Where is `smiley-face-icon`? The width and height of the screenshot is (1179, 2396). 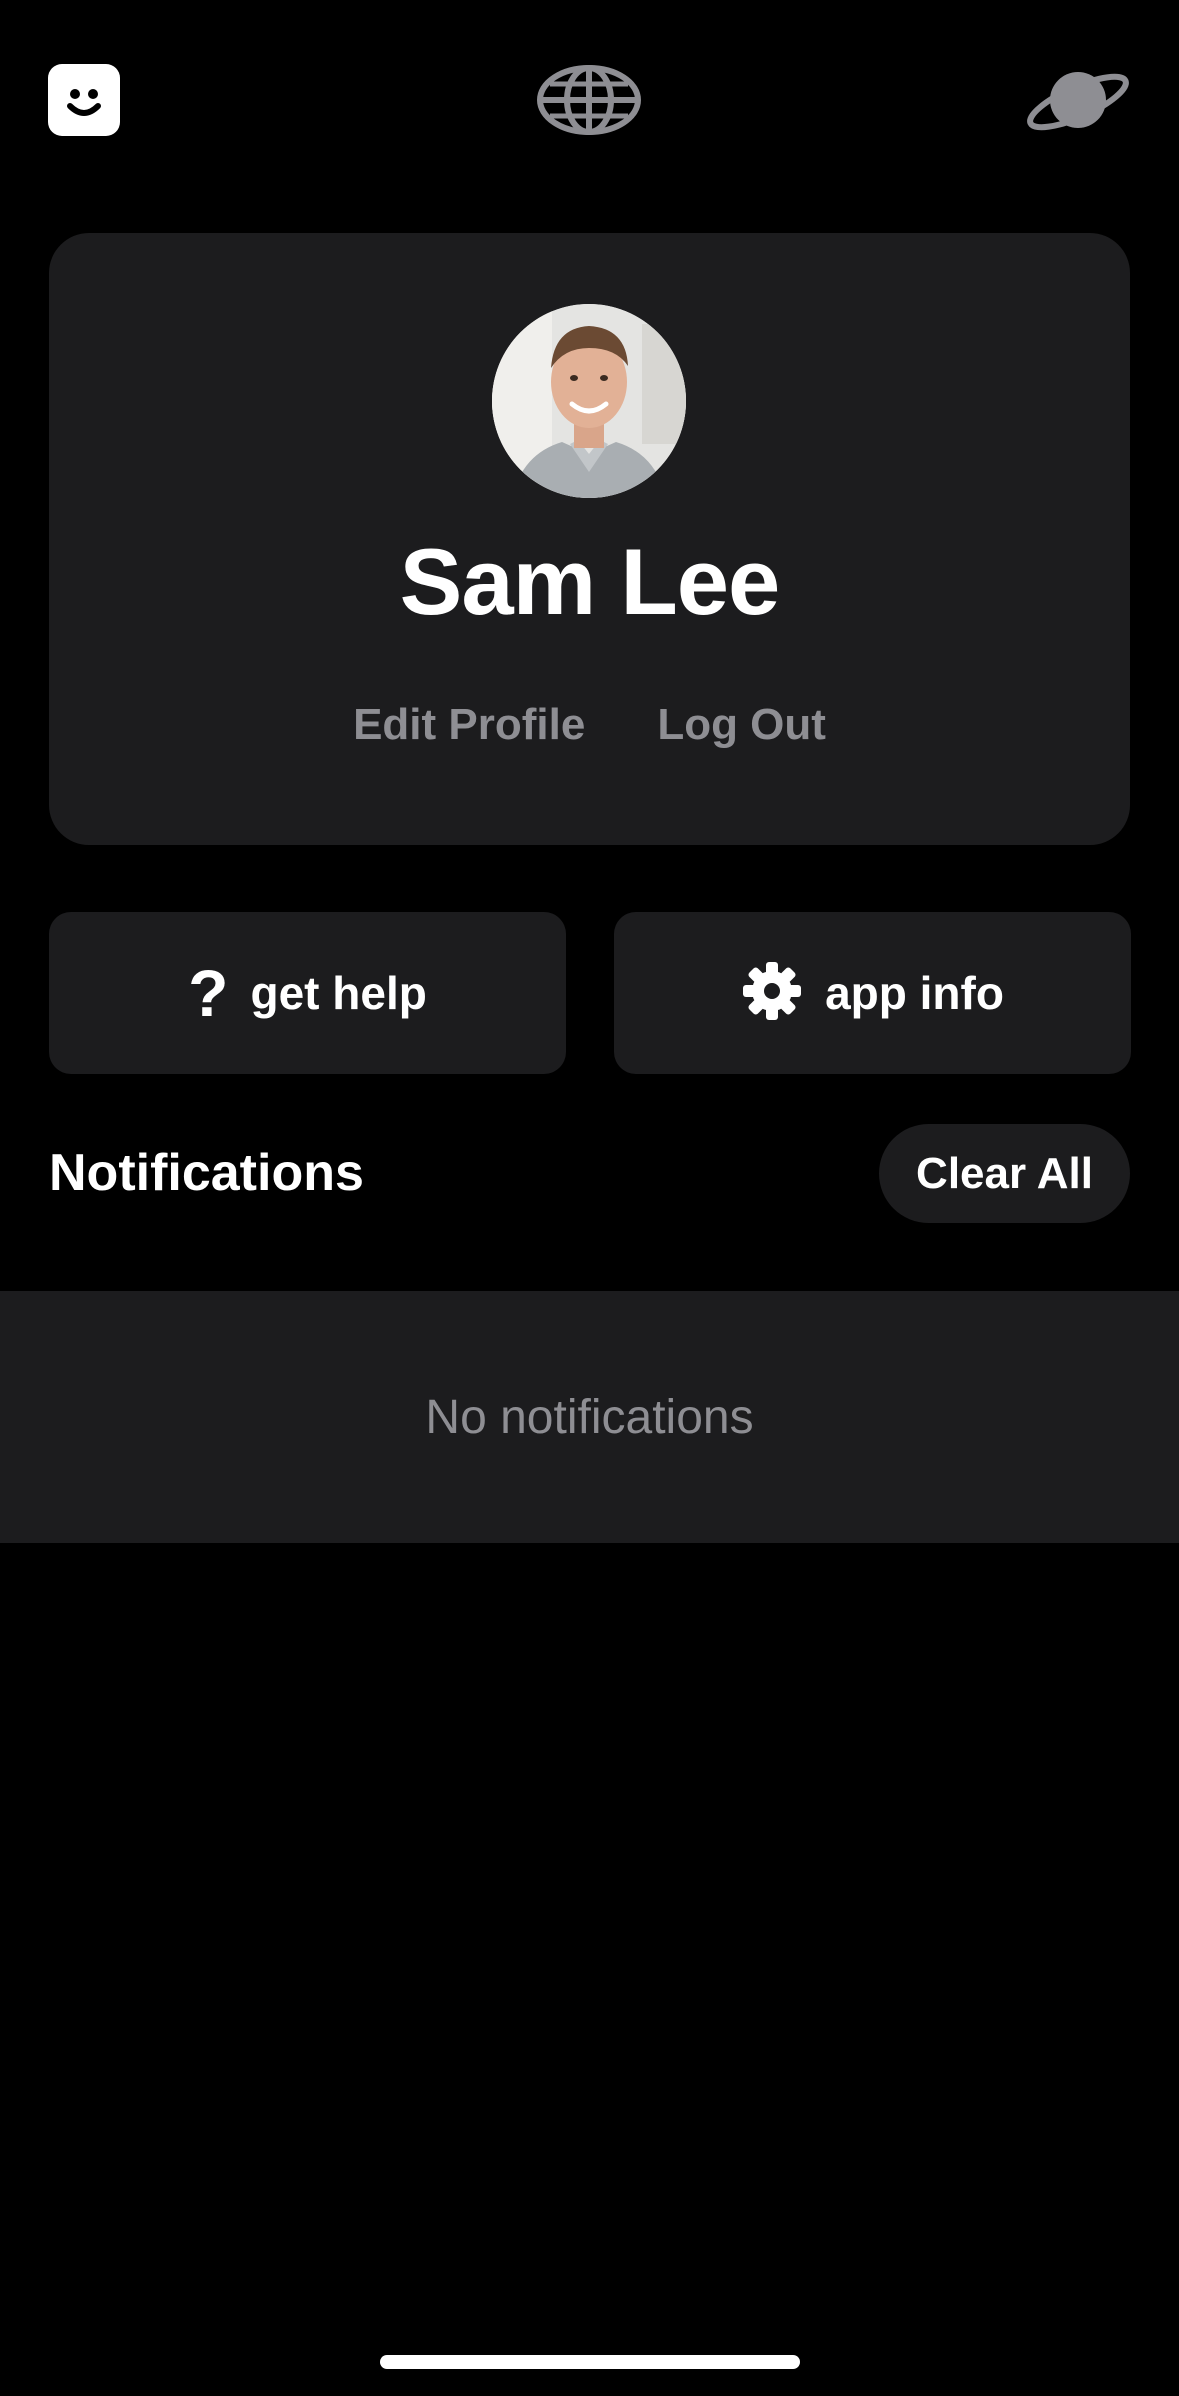 smiley-face-icon is located at coordinates (84, 100).